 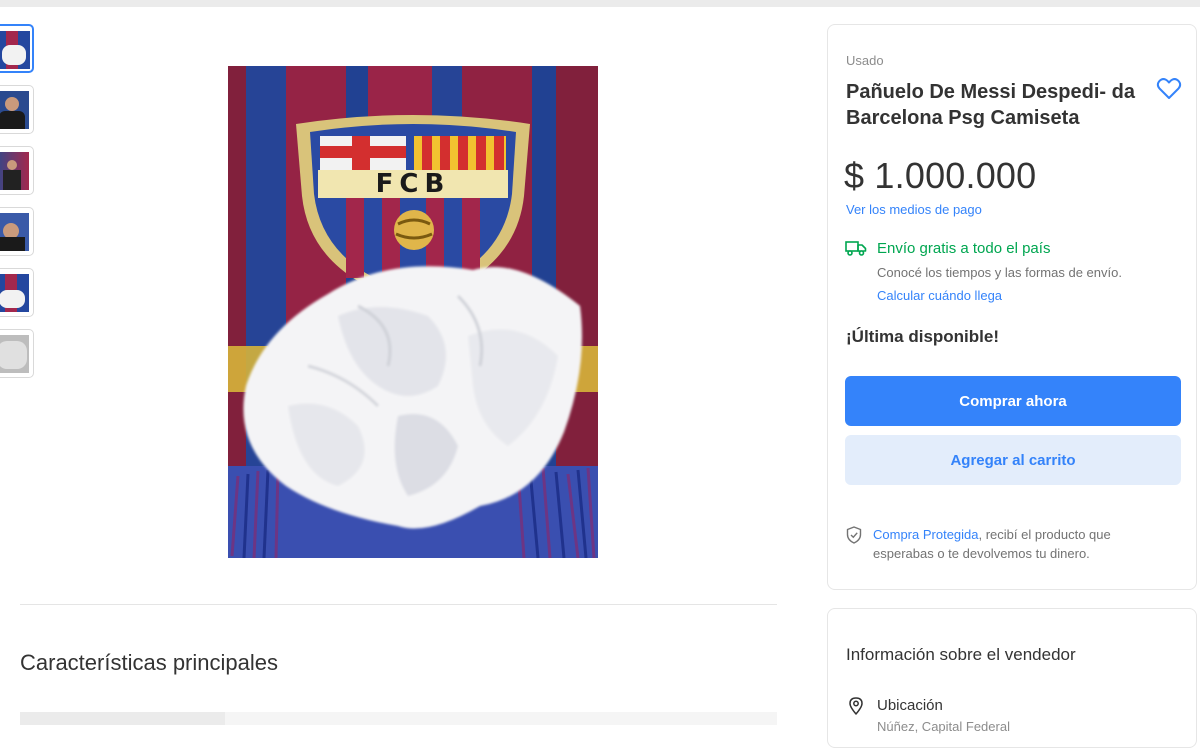 I want to click on seller-info-title: Información sobre el vendedor, so click(x=961, y=654).